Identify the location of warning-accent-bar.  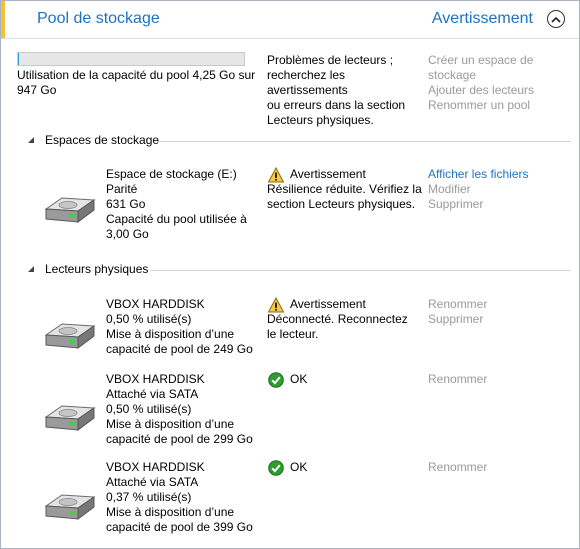
(3, 19).